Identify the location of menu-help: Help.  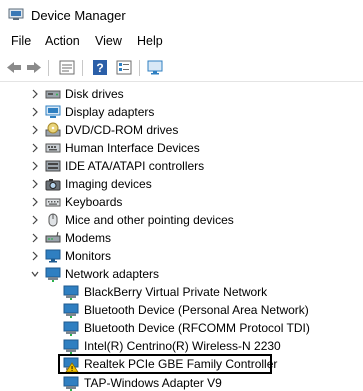
(150, 41).